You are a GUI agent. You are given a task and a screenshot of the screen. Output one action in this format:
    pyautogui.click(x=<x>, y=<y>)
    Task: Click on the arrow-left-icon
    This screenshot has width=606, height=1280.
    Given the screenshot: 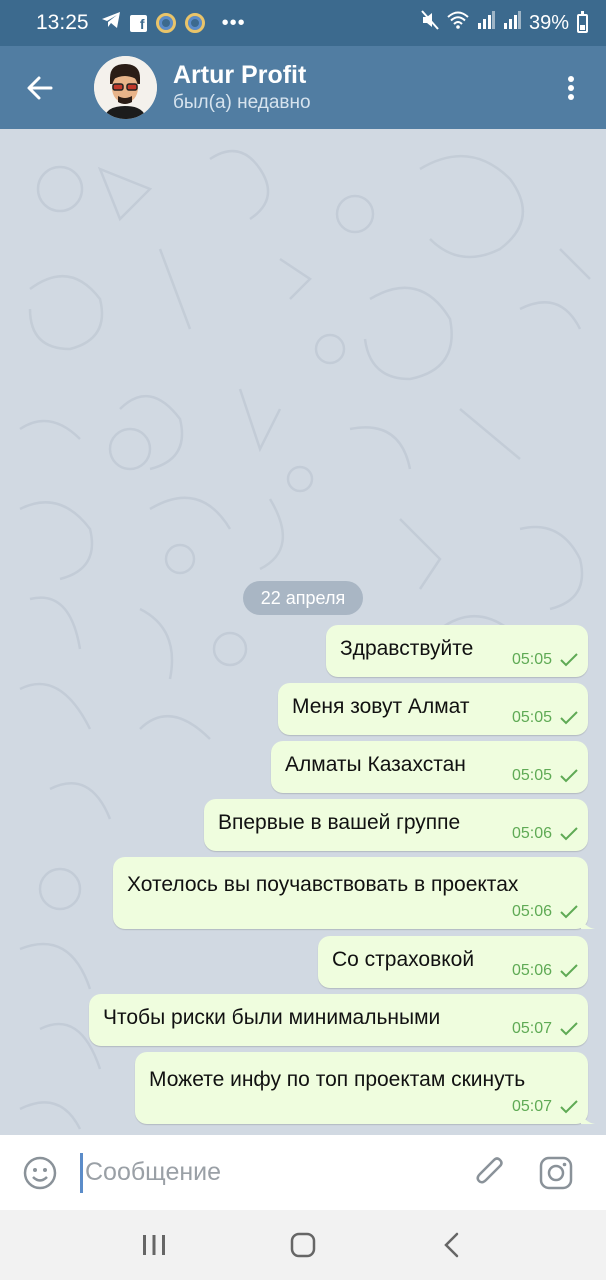 What is the action you would take?
    pyautogui.click(x=40, y=87)
    